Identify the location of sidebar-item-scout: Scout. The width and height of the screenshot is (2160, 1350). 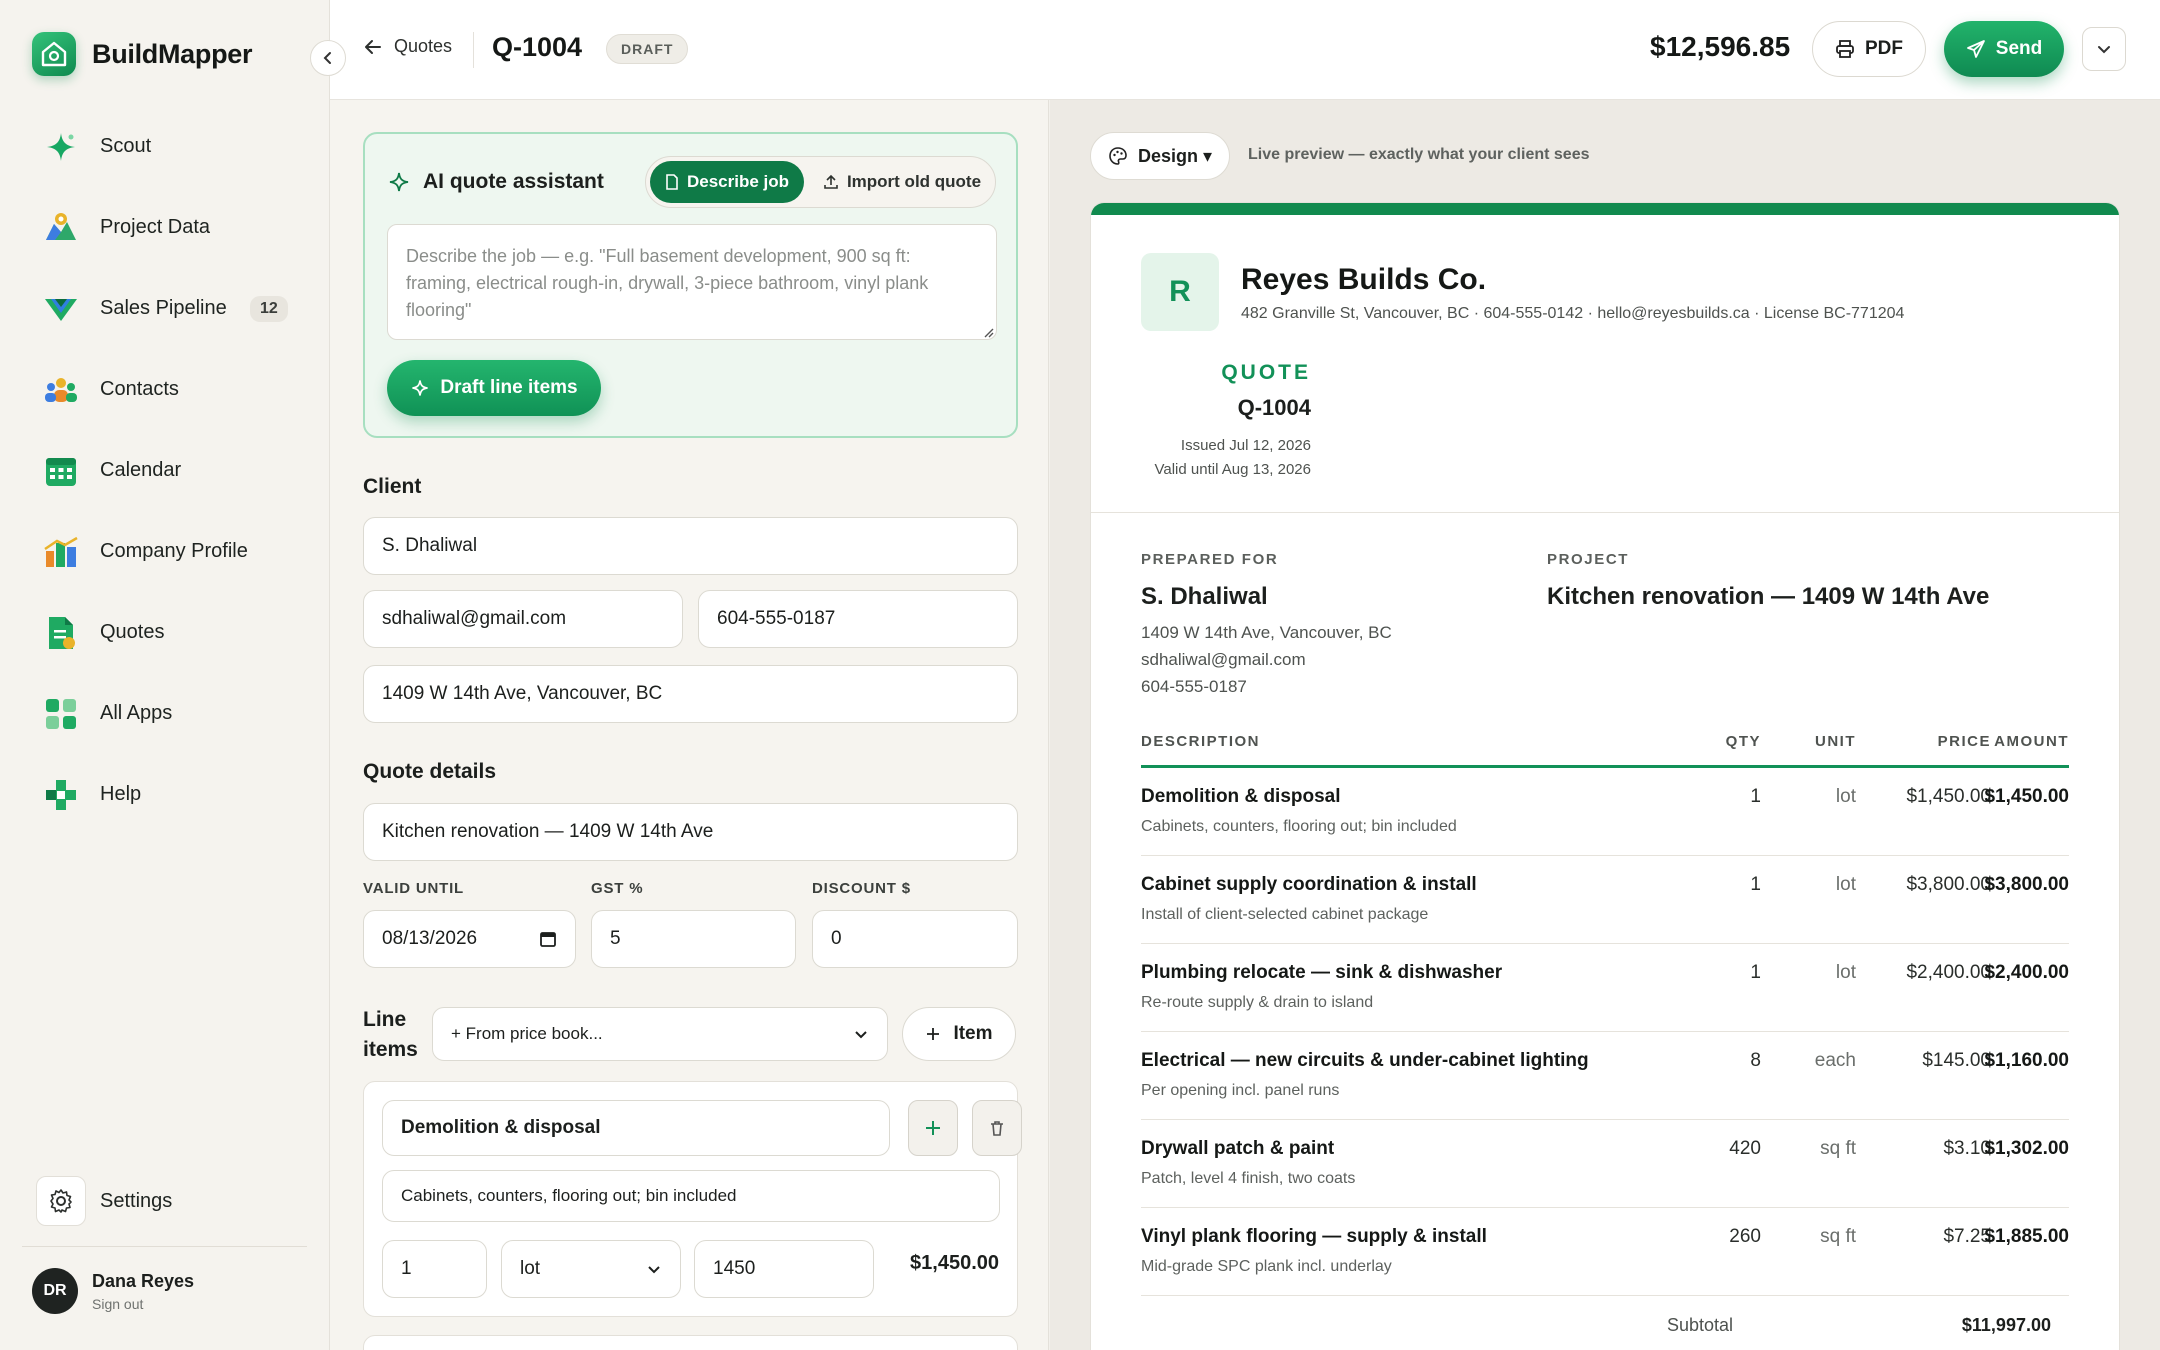
(171, 146).